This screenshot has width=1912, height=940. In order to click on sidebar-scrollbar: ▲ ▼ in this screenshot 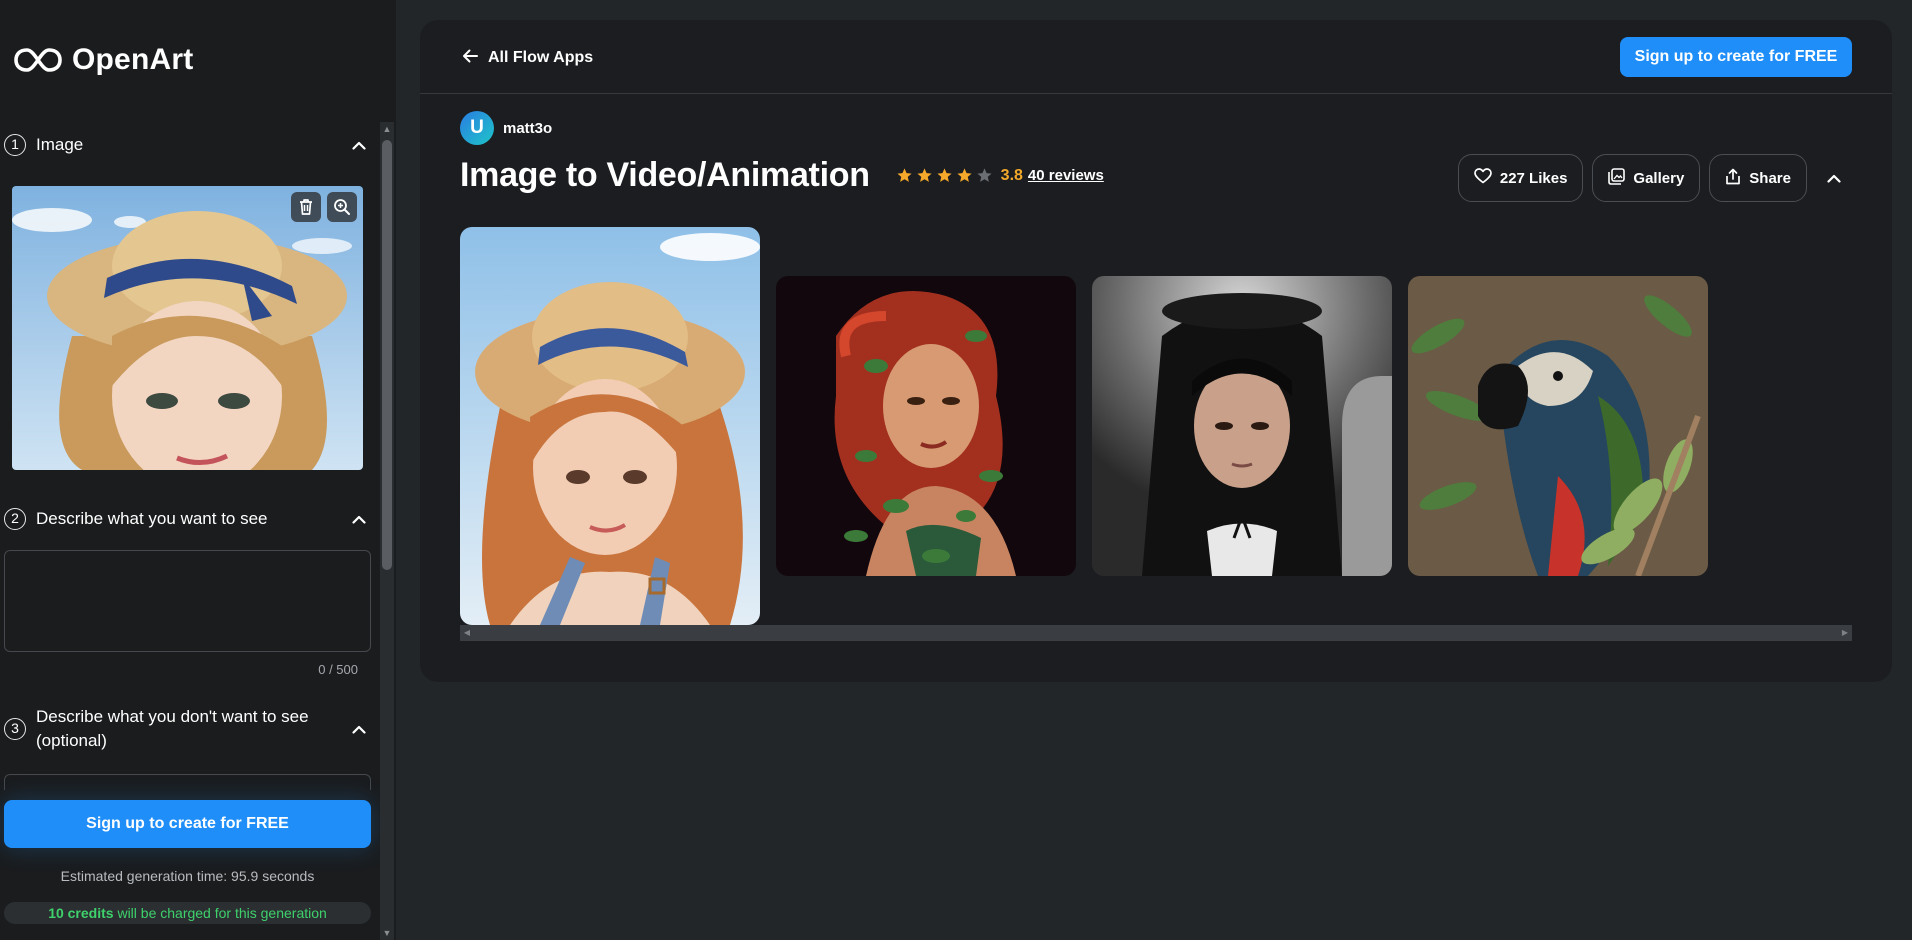, I will do `click(387, 531)`.